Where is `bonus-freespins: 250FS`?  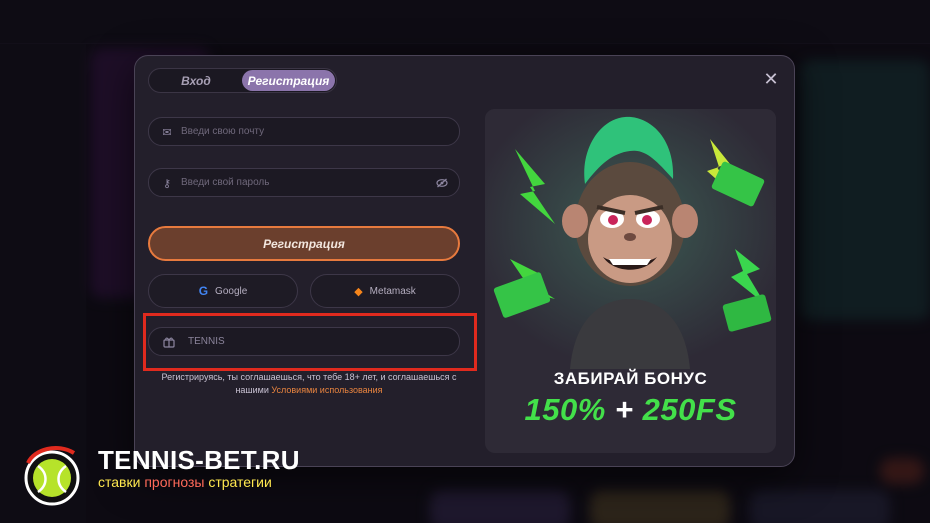 bonus-freespins: 250FS is located at coordinates (689, 409).